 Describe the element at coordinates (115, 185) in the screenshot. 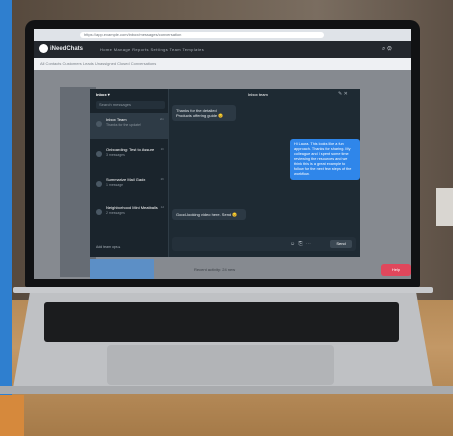

I see `conversation-preview: 1 message` at that location.